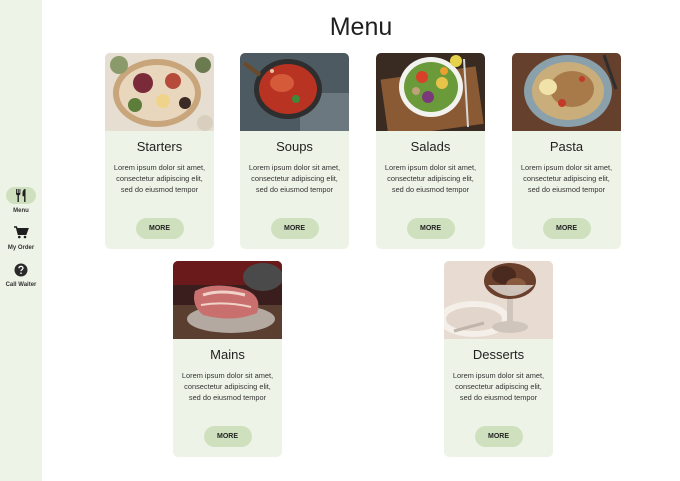 This screenshot has width=680, height=481. Describe the element at coordinates (159, 146) in the screenshot. I see `card-title: Starters` at that location.